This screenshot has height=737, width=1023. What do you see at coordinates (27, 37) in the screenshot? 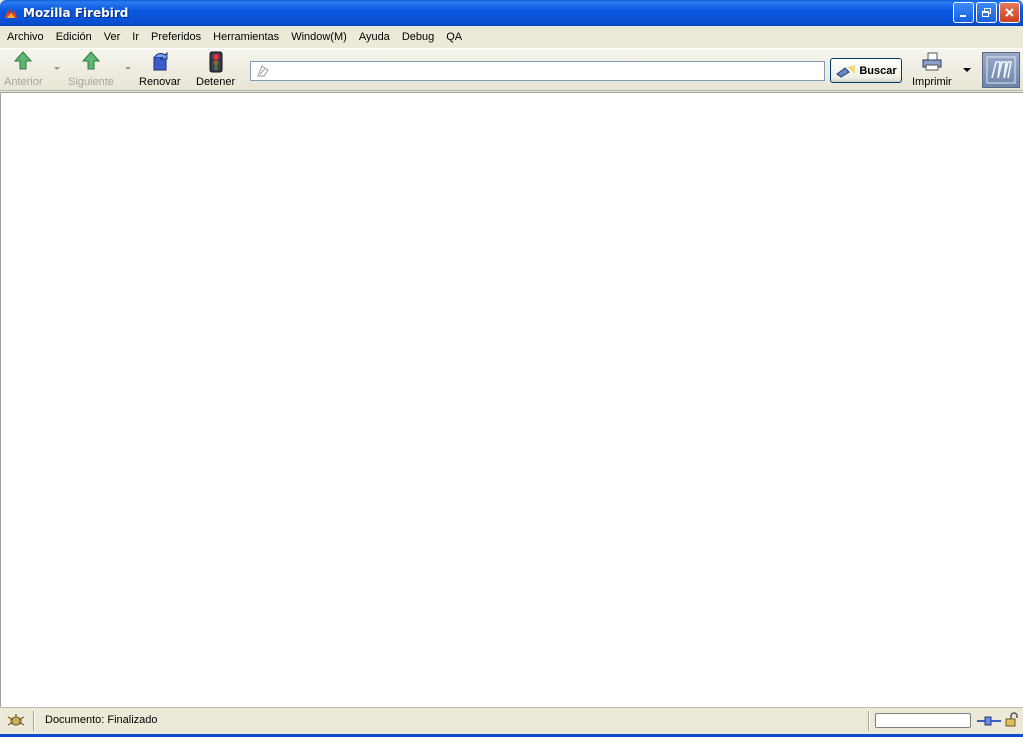
I see `menu-archivo: Archivo` at bounding box center [27, 37].